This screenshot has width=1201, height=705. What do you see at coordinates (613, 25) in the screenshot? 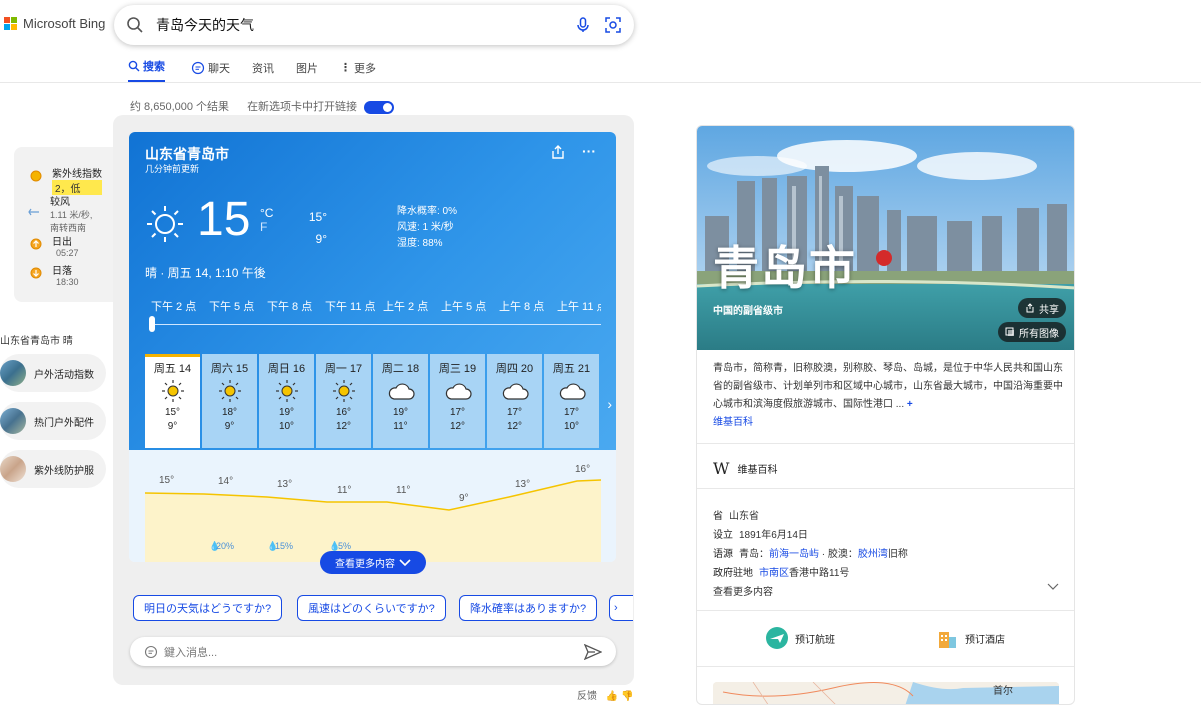
I see `visual-search-icon` at bounding box center [613, 25].